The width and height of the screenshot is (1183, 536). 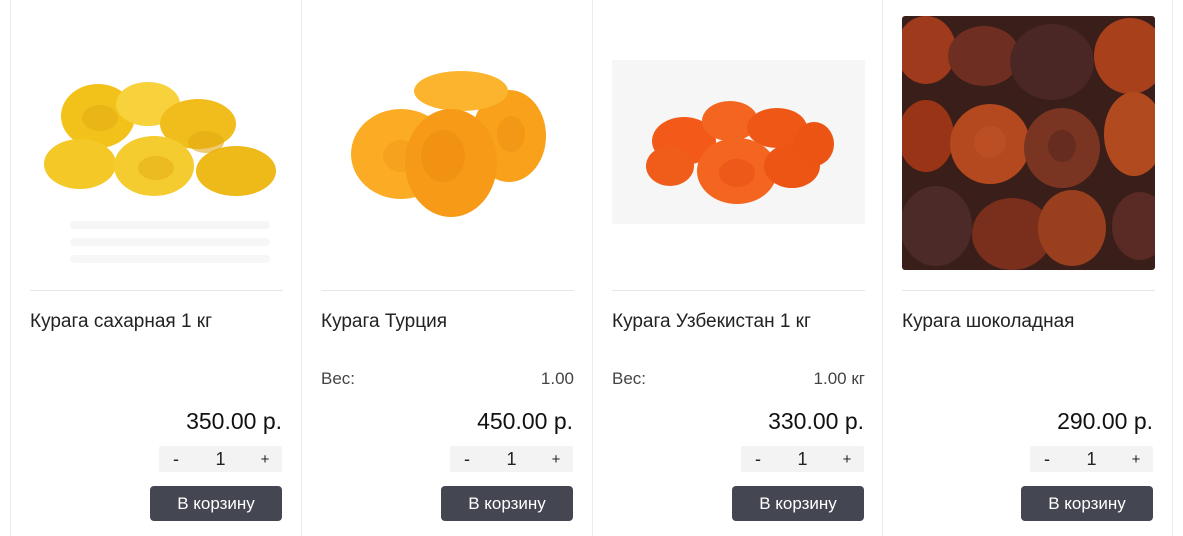 I want to click on product-title: Курага Турция, so click(x=384, y=322).